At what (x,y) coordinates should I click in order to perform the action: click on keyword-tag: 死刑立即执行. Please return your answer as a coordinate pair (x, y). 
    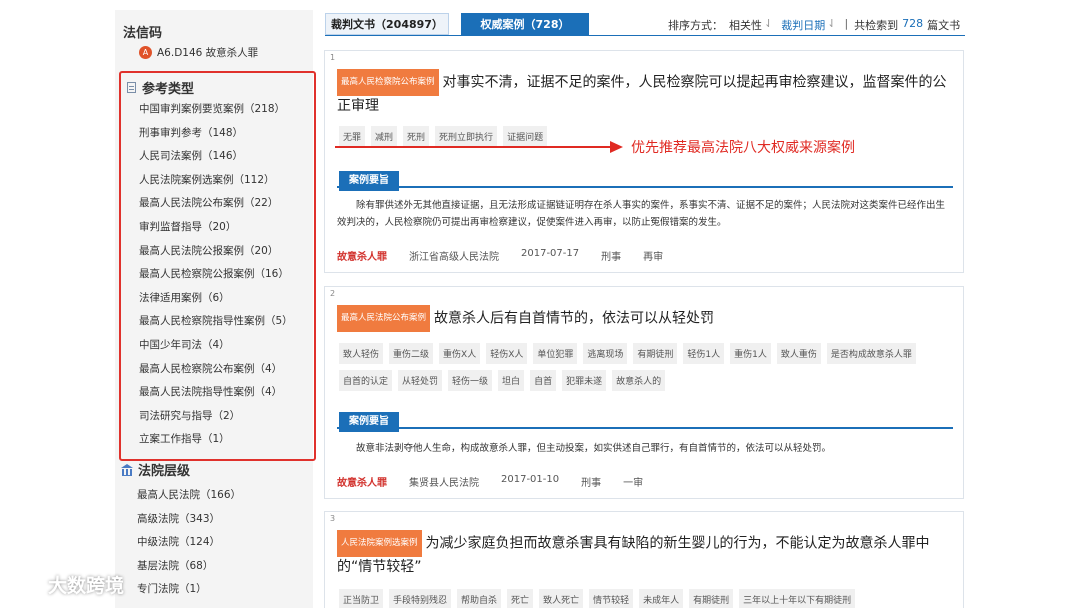
    Looking at the image, I should click on (466, 136).